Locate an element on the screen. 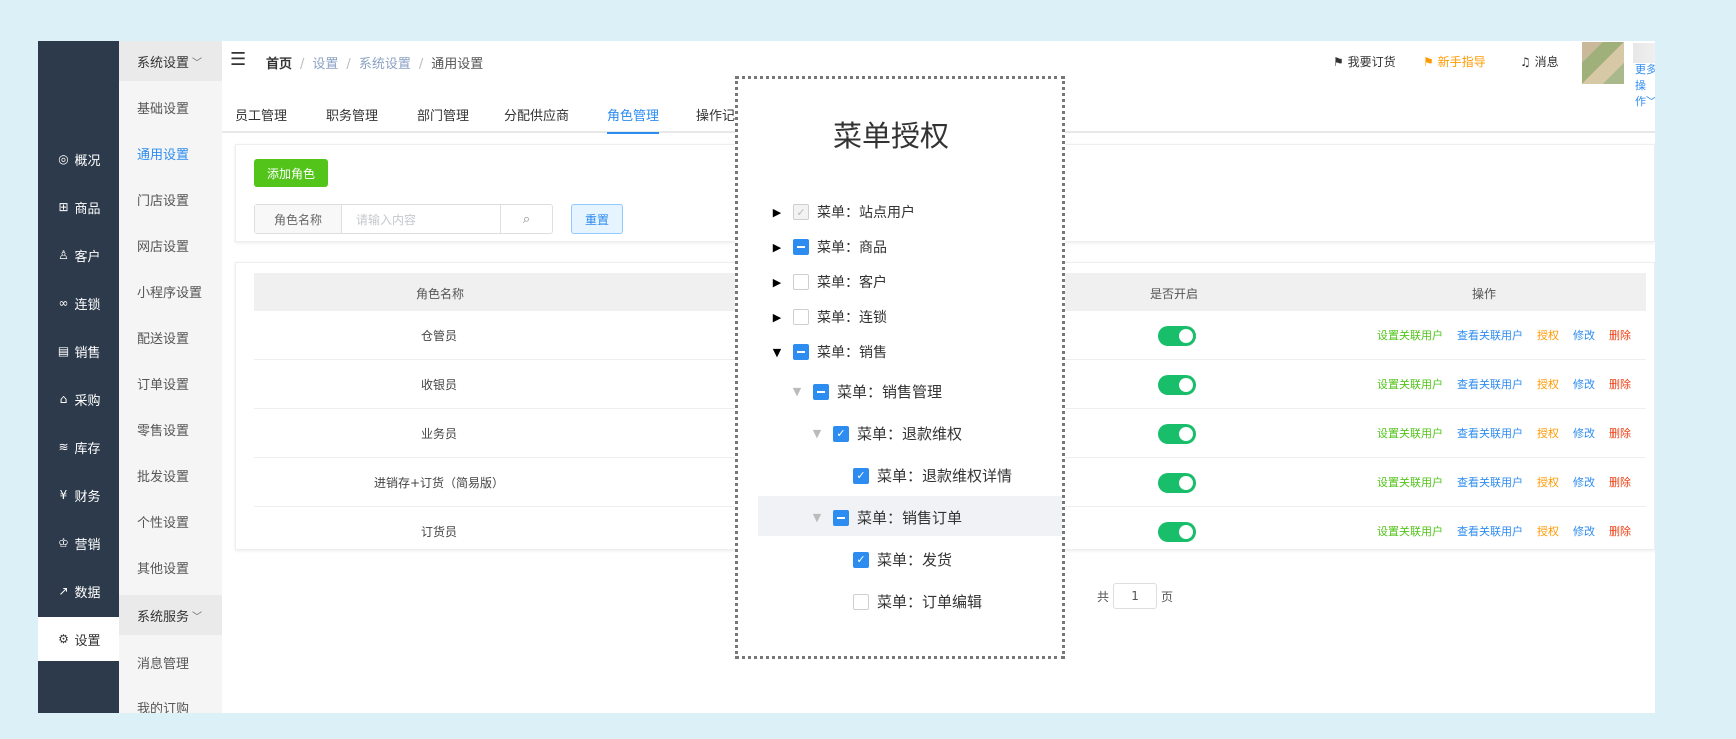 The image size is (1736, 739). breadcrumb-home: 首页 is located at coordinates (279, 64).